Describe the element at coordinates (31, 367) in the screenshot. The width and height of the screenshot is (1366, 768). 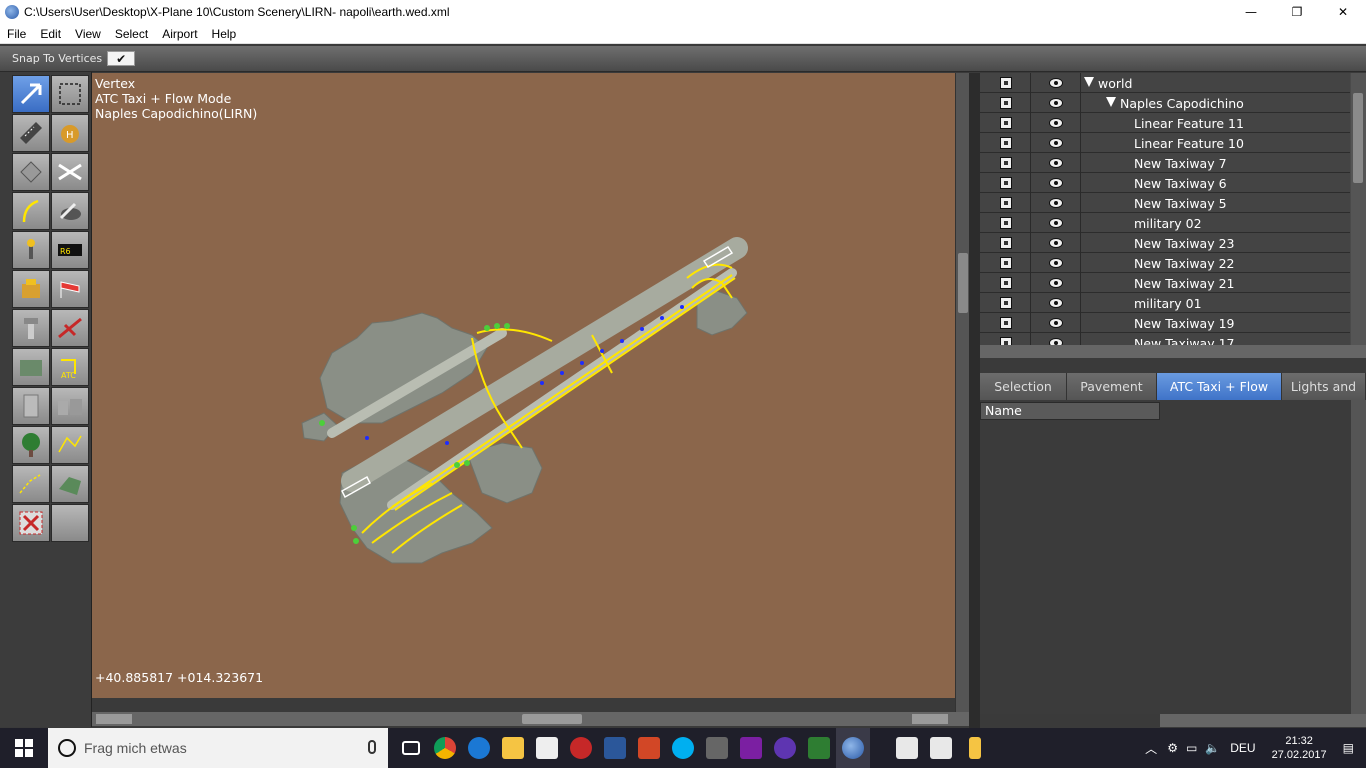
I see `facade-tool` at that location.